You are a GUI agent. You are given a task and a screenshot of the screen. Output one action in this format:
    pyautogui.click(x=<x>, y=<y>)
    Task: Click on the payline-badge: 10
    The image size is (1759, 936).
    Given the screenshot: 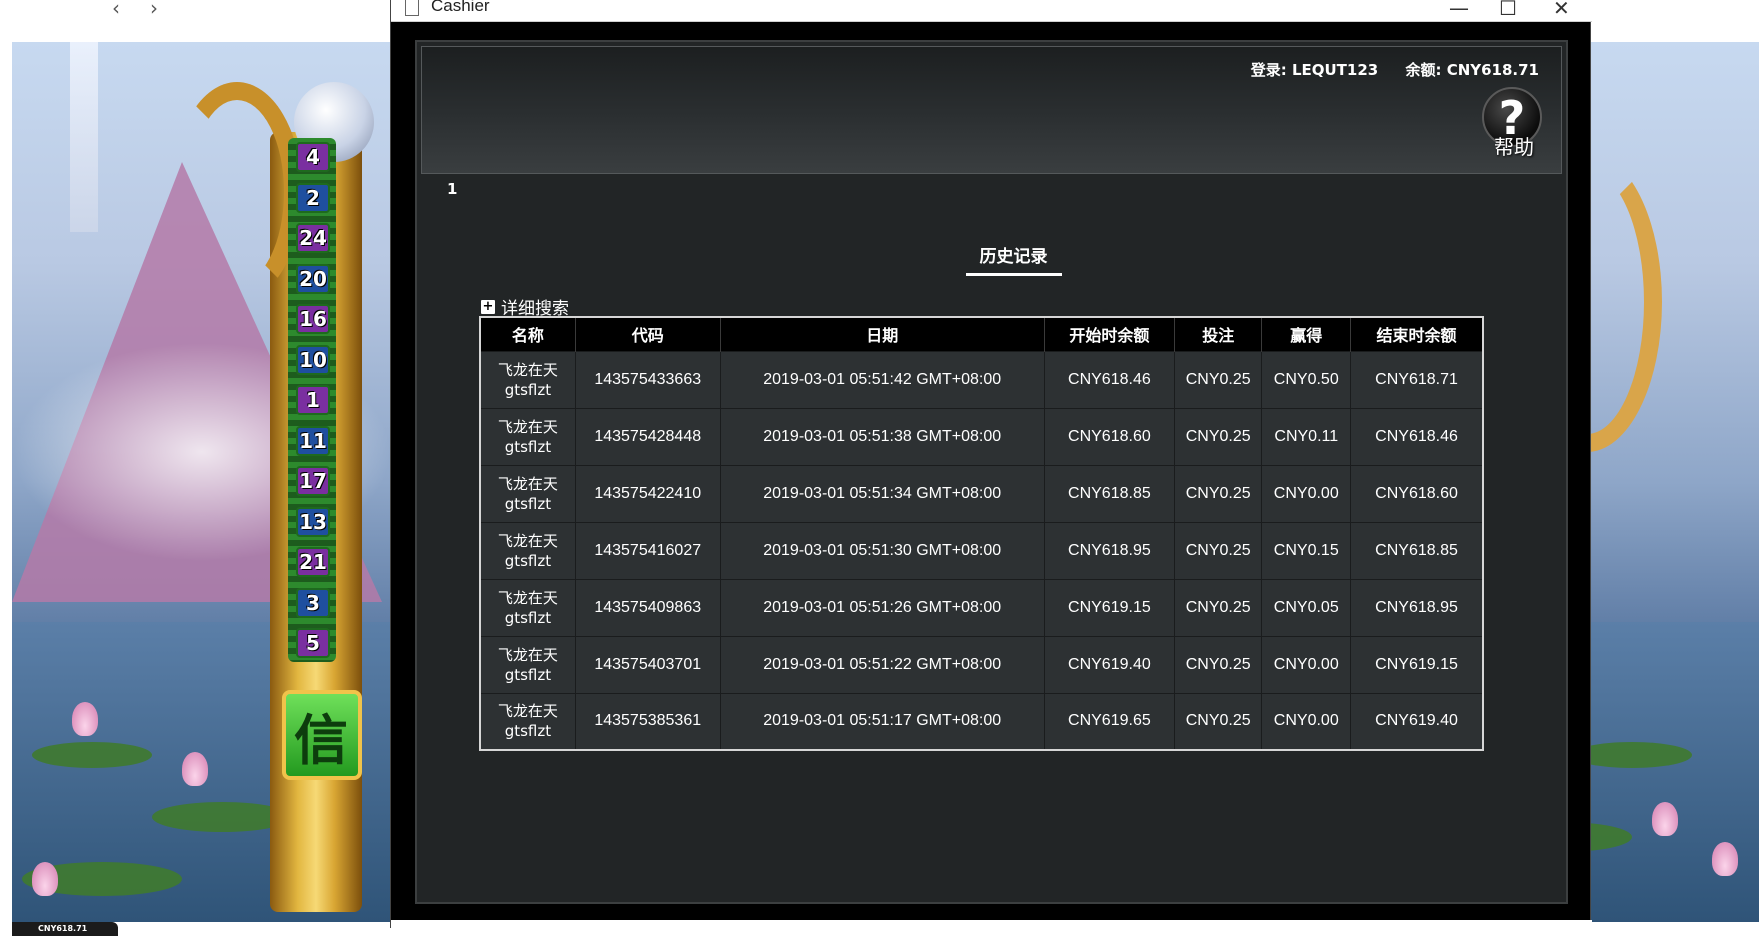 What is the action you would take?
    pyautogui.click(x=313, y=359)
    